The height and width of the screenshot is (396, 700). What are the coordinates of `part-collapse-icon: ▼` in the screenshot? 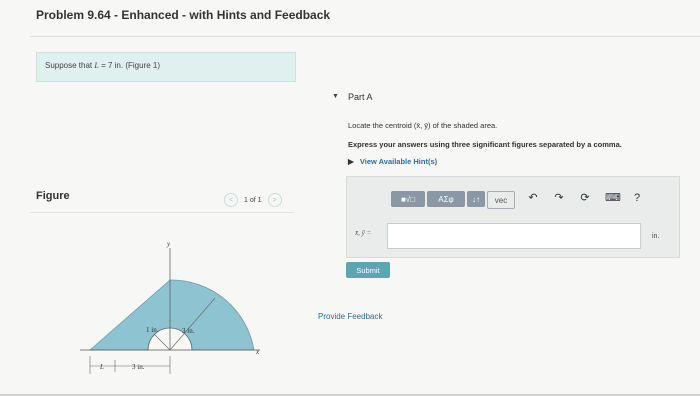 It's located at (335, 96).